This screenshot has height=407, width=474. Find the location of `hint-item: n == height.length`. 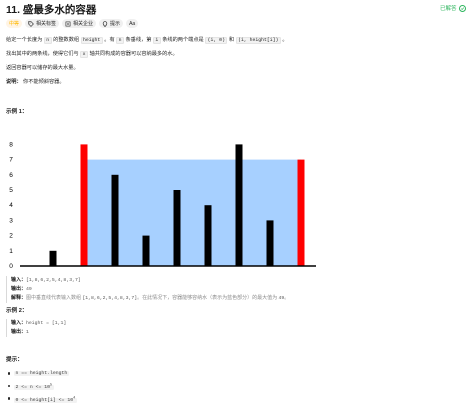

hint-item: n == height.length is located at coordinates (41, 373).